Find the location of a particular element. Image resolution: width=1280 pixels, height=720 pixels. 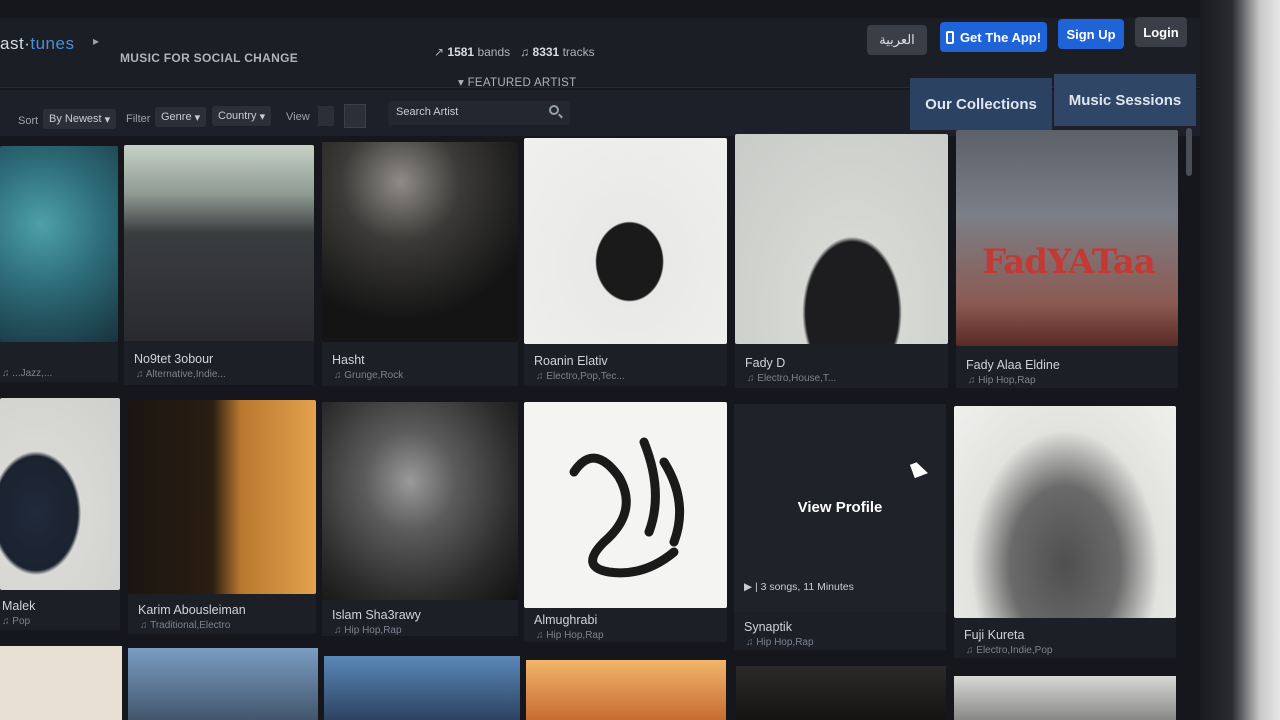

monitor-bezel is located at coordinates (1240, 360).